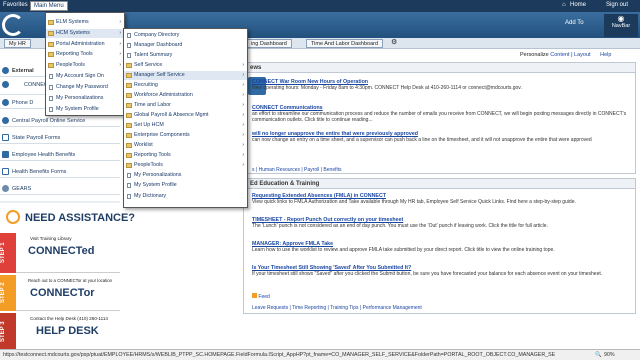 The image size is (640, 360). What do you see at coordinates (85, 109) in the screenshot?
I see `menu-item-system-profile: My System Profile` at bounding box center [85, 109].